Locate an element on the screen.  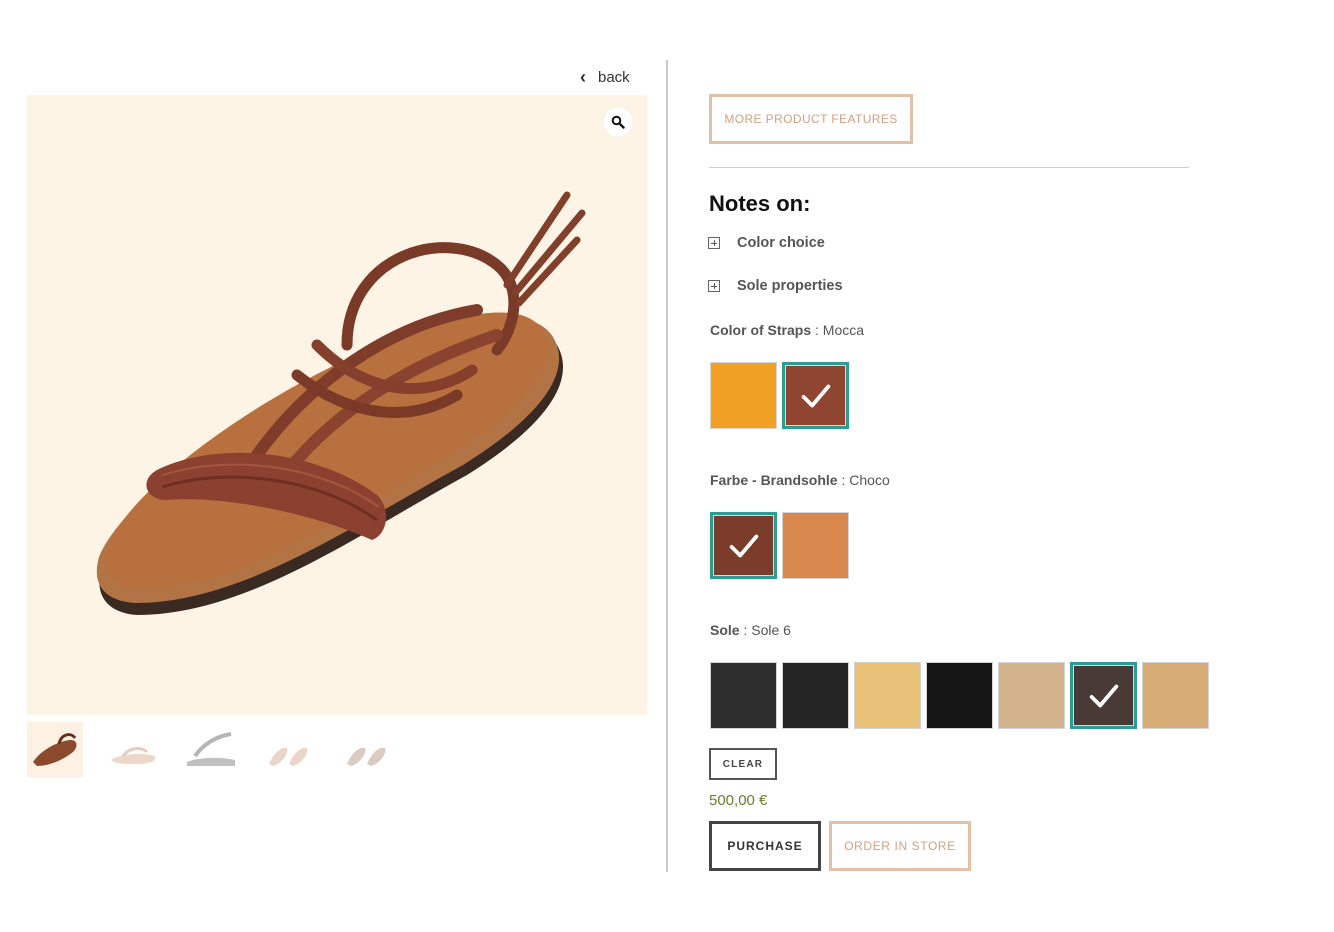
clear-button: CLEAR is located at coordinates (743, 764).